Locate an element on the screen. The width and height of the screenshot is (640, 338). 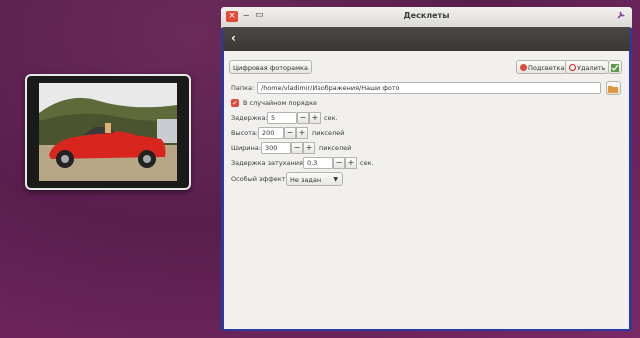
fade-delay-label: Задержка затухания: is located at coordinates (268, 163).